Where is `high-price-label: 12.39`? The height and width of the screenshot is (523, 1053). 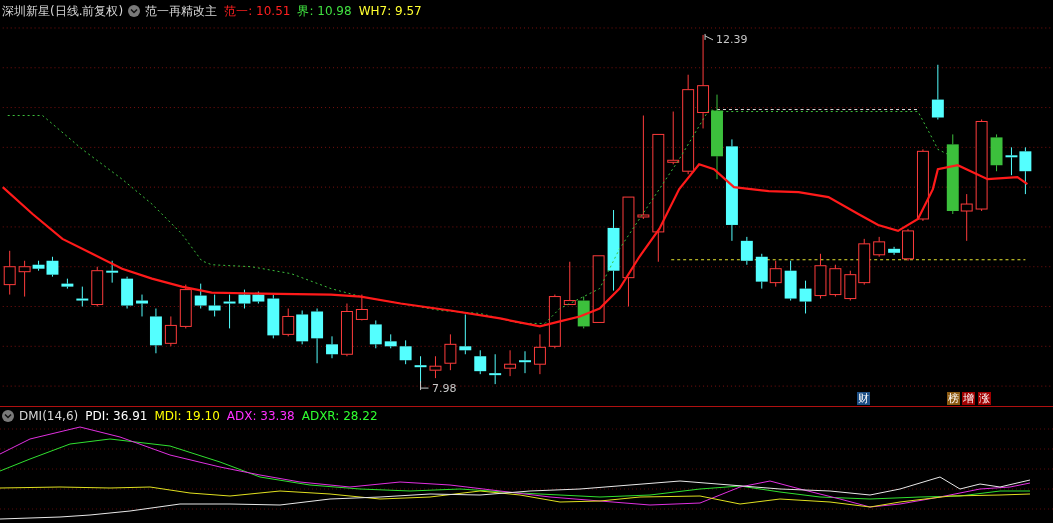 high-price-label: 12.39 is located at coordinates (732, 40).